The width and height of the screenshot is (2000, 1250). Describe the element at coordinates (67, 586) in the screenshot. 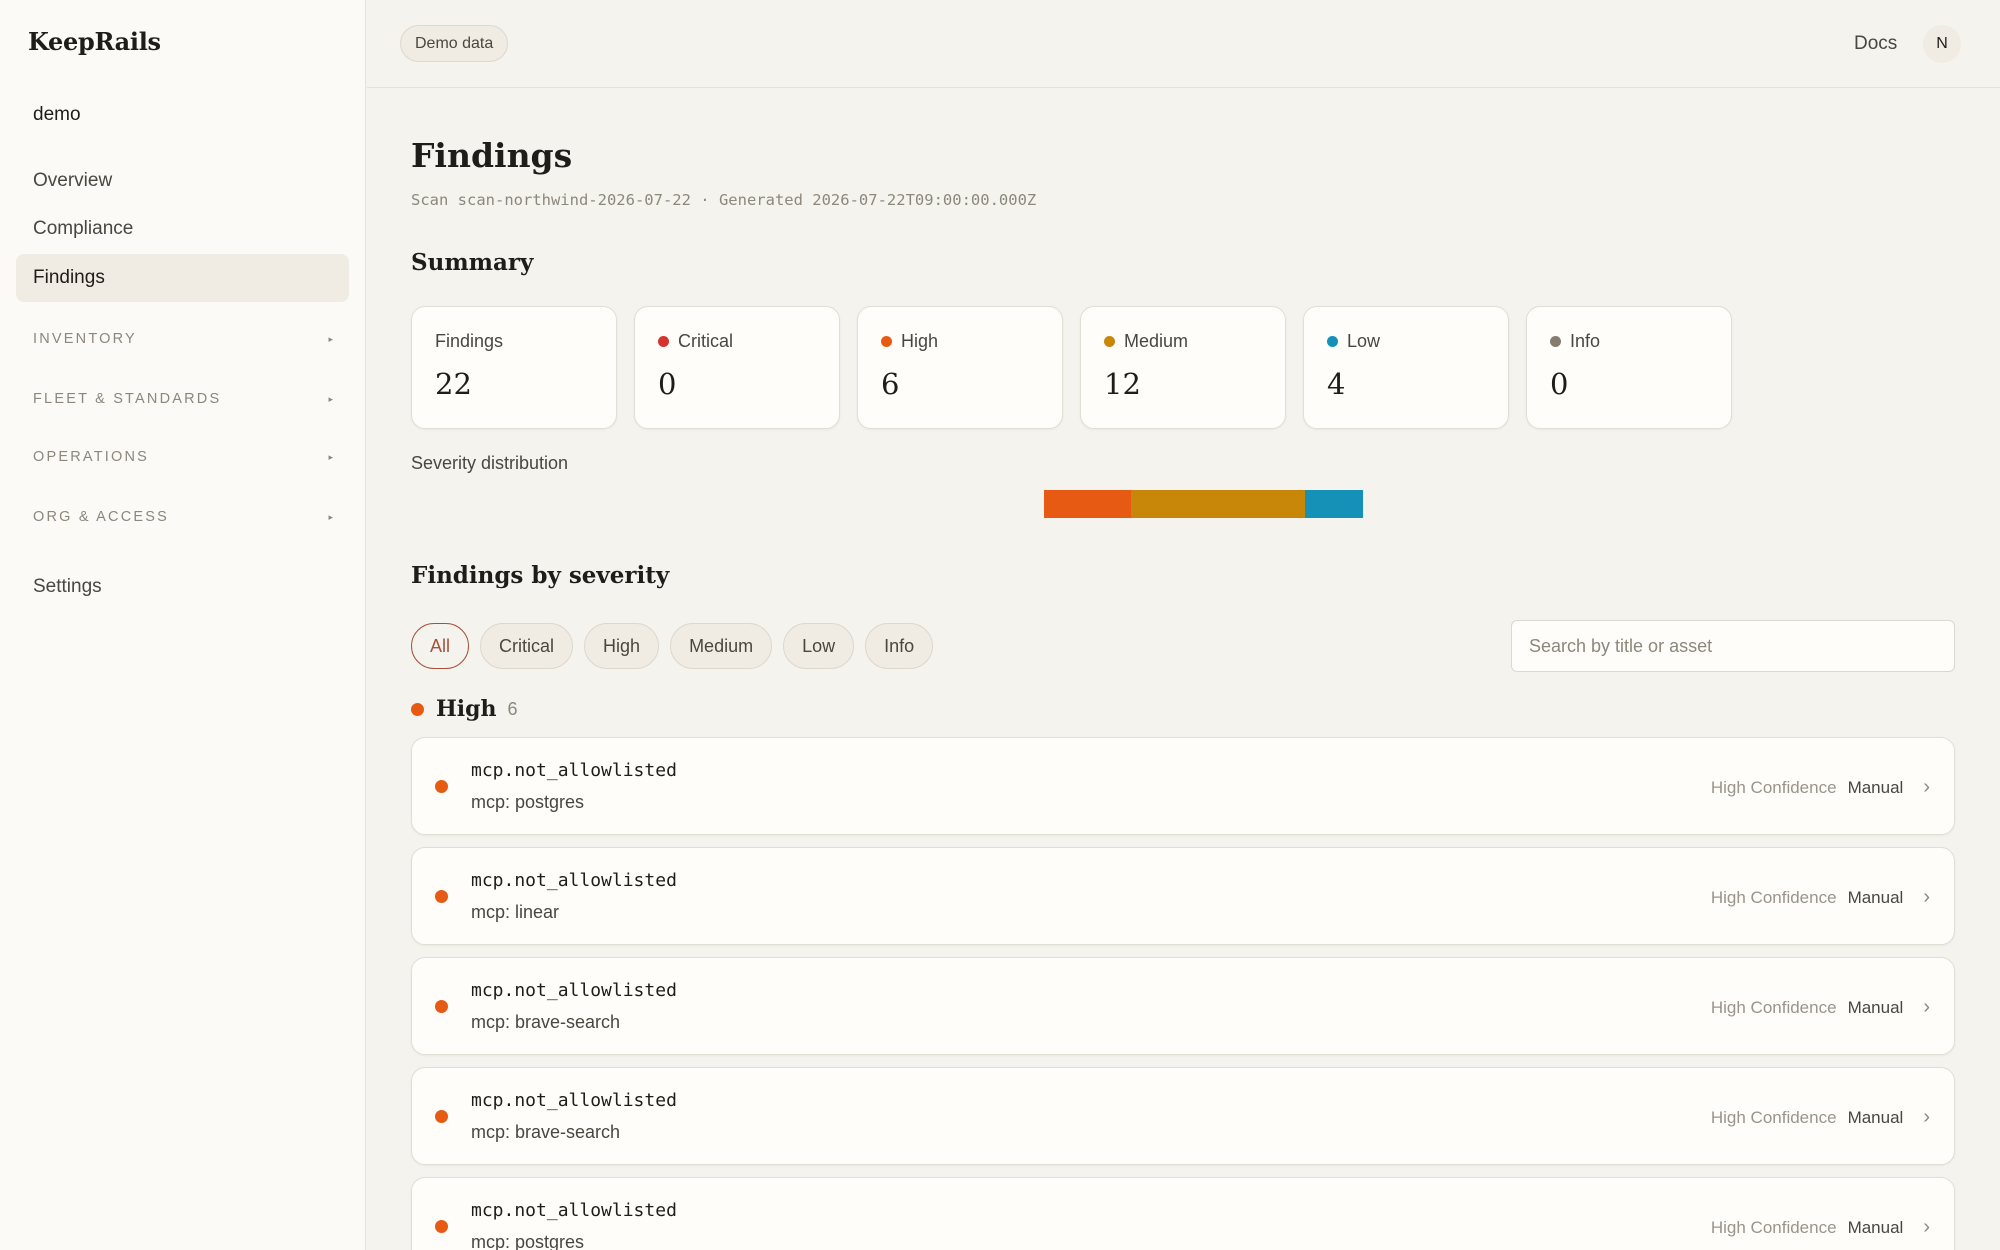

I see `sidebar-item-label: Settings` at that location.